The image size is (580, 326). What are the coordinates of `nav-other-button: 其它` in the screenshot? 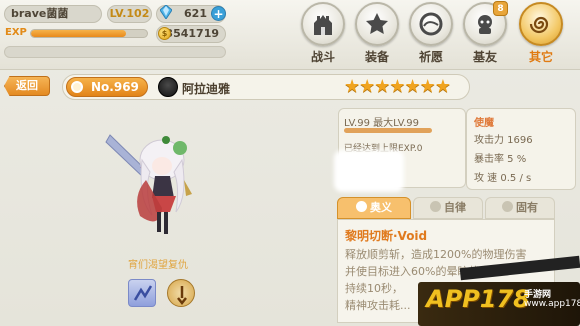 It's located at (541, 35).